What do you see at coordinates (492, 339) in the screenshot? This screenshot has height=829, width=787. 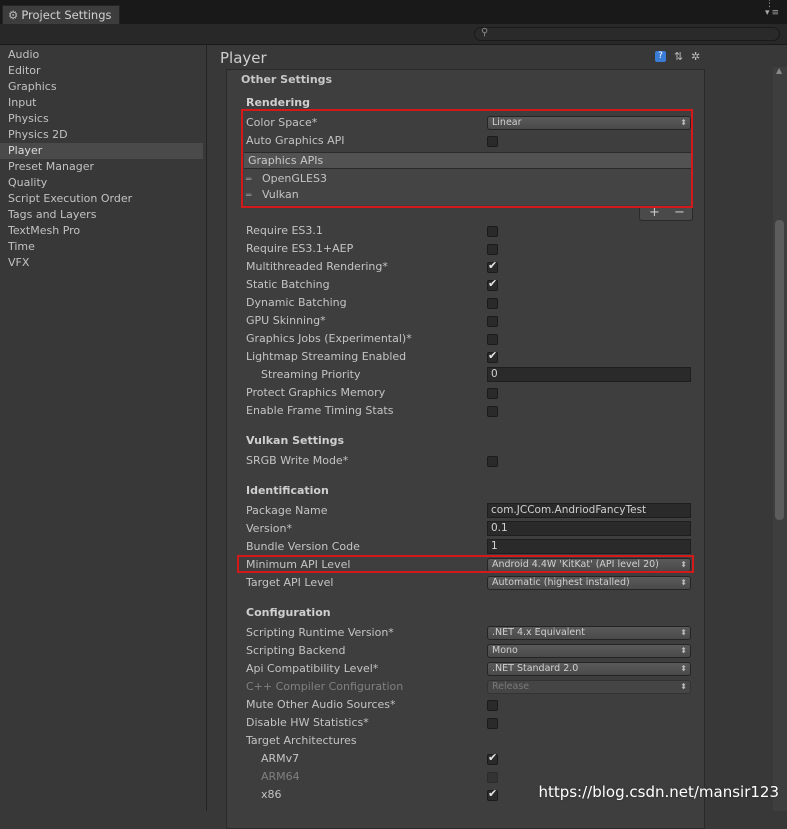 I see `graphics-jobs-checkbox` at bounding box center [492, 339].